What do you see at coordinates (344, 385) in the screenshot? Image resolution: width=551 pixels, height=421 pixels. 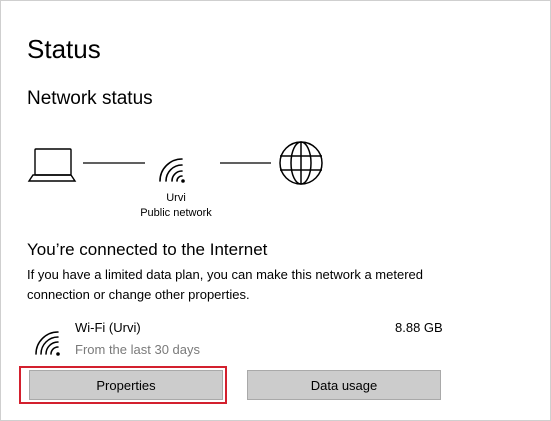 I see `data-usage-button: Data usage` at bounding box center [344, 385].